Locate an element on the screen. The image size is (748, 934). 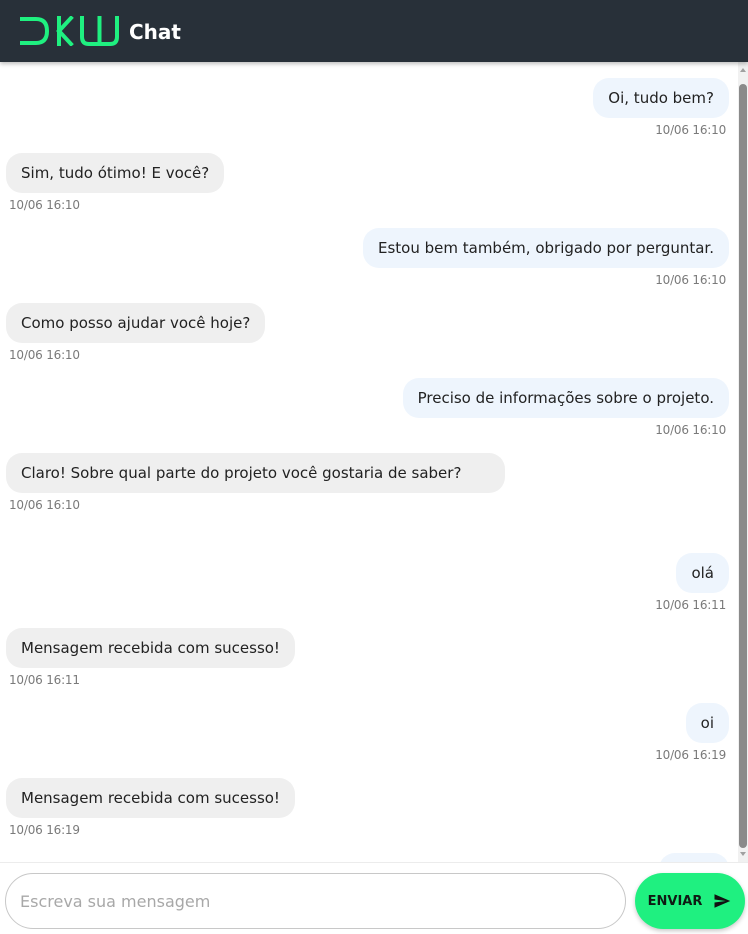
message-bubble: Como posso ajudar você hoje? is located at coordinates (136, 323).